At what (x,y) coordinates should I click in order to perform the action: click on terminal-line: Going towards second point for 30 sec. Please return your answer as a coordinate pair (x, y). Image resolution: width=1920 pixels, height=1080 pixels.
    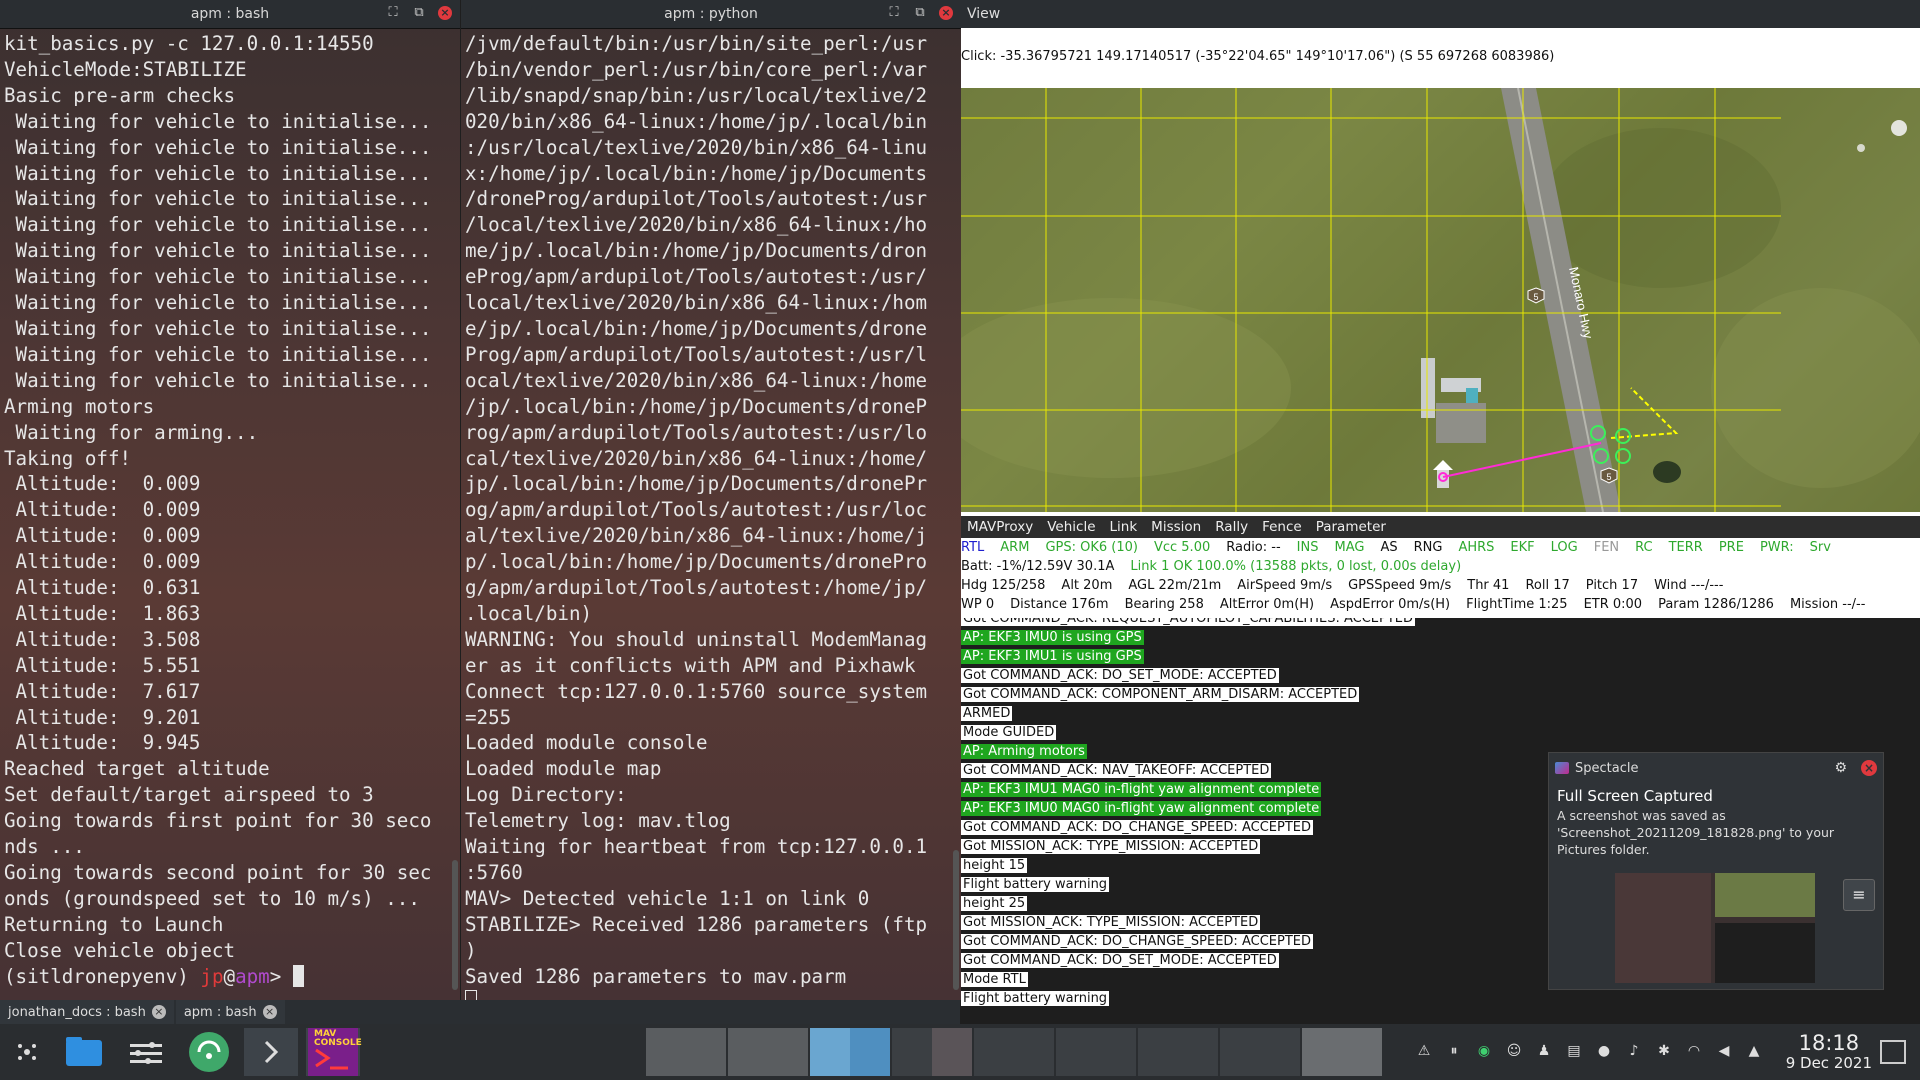
    Looking at the image, I should click on (218, 872).